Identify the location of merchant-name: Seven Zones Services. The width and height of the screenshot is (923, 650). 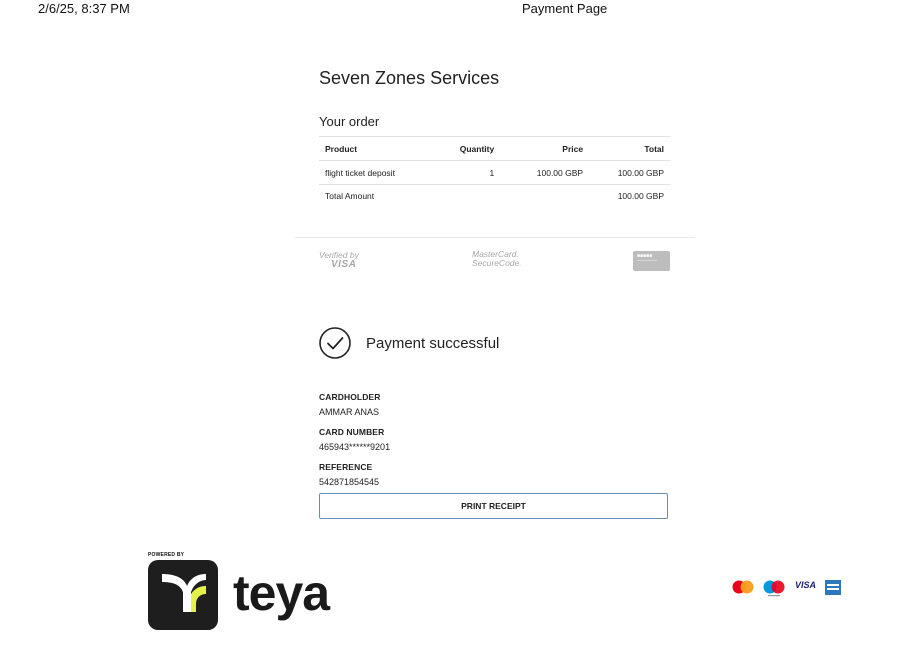
(409, 78).